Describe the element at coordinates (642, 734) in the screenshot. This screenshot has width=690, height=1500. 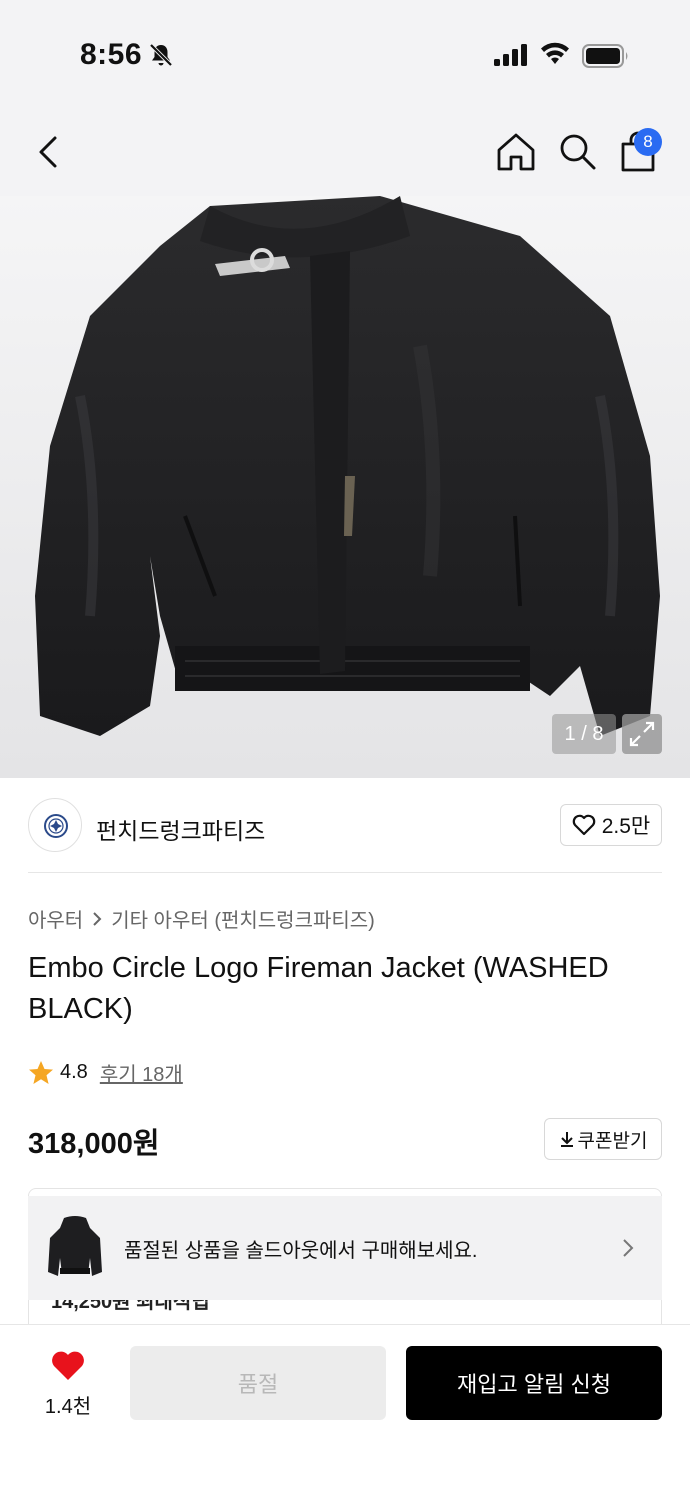
I see `expand-icon` at that location.